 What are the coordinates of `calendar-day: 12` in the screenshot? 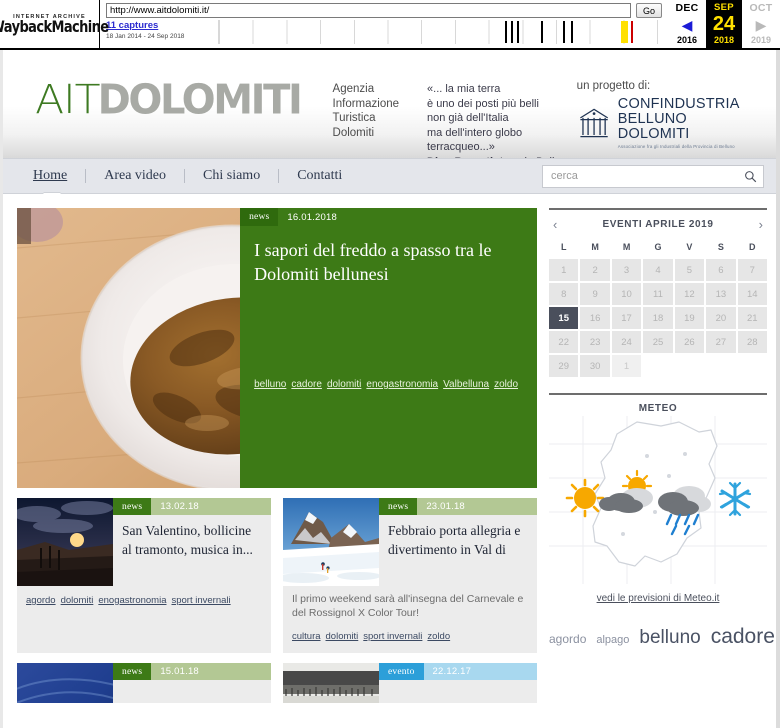 It's located at (689, 294).